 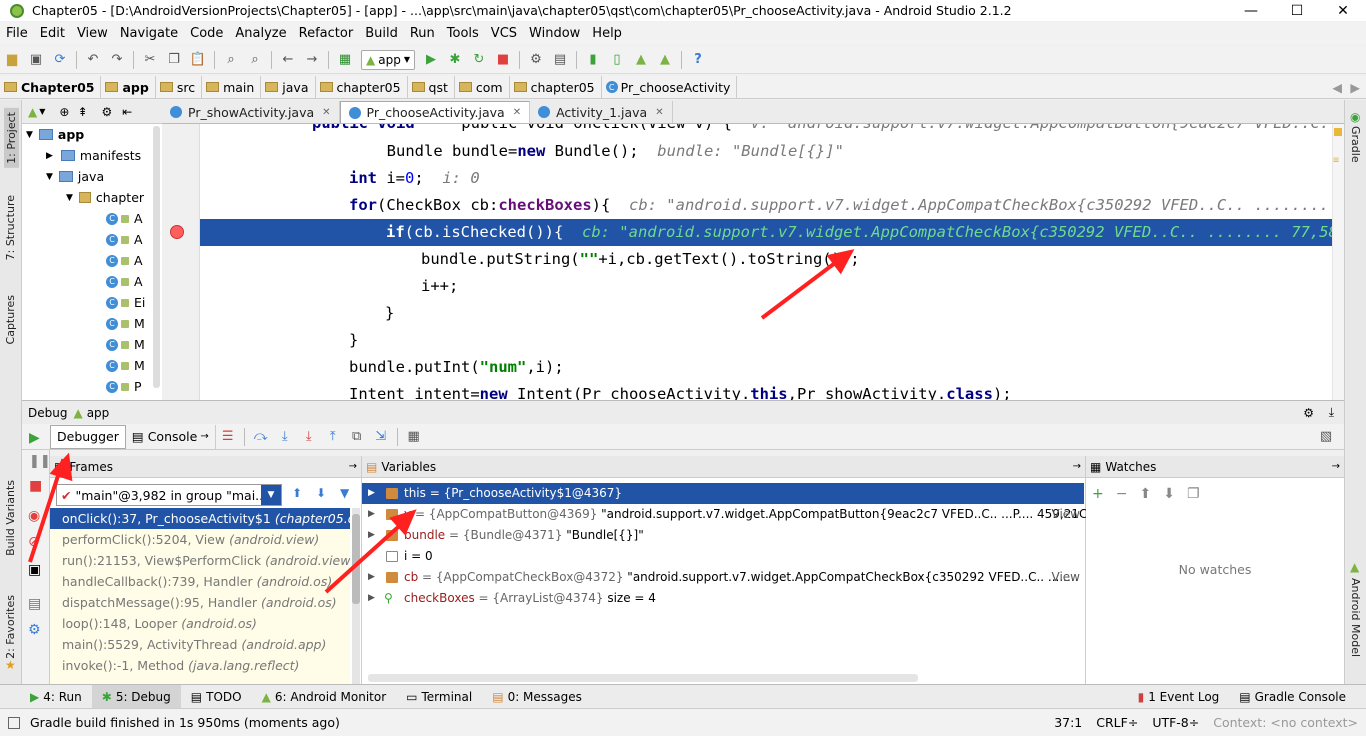 What do you see at coordinates (156, 257) in the screenshot?
I see `tree-scrollbar` at bounding box center [156, 257].